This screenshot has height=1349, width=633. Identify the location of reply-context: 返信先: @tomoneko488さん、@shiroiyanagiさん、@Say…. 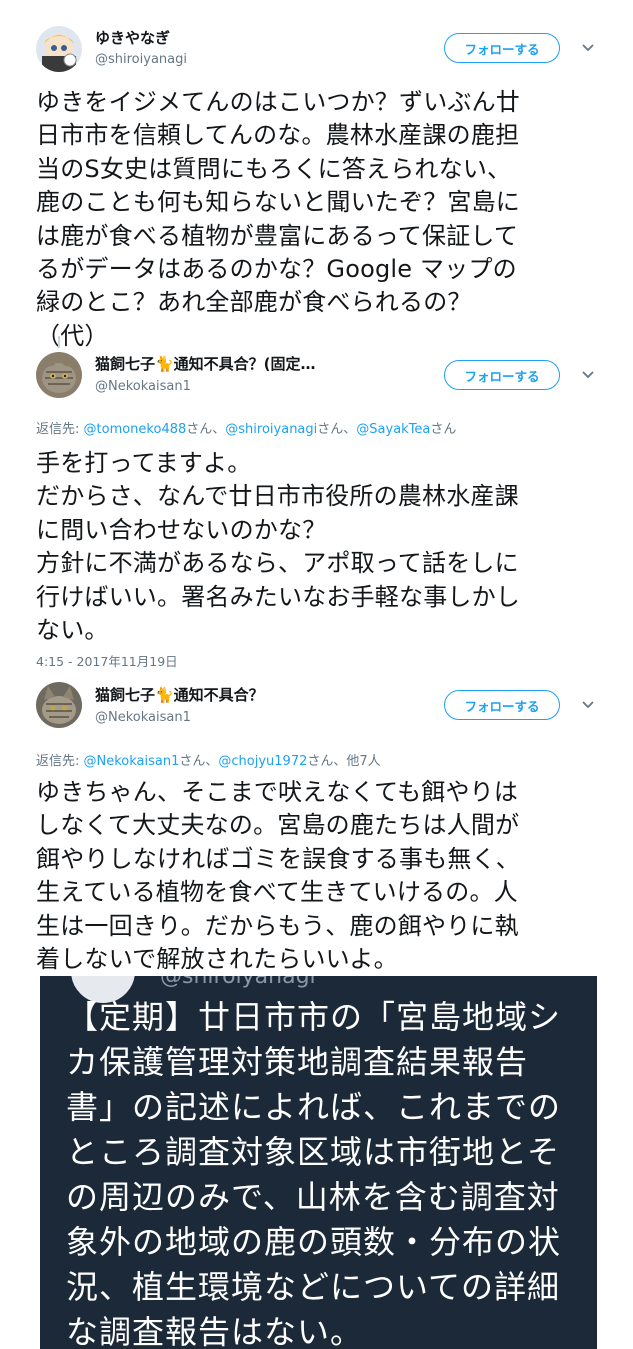
(246, 427).